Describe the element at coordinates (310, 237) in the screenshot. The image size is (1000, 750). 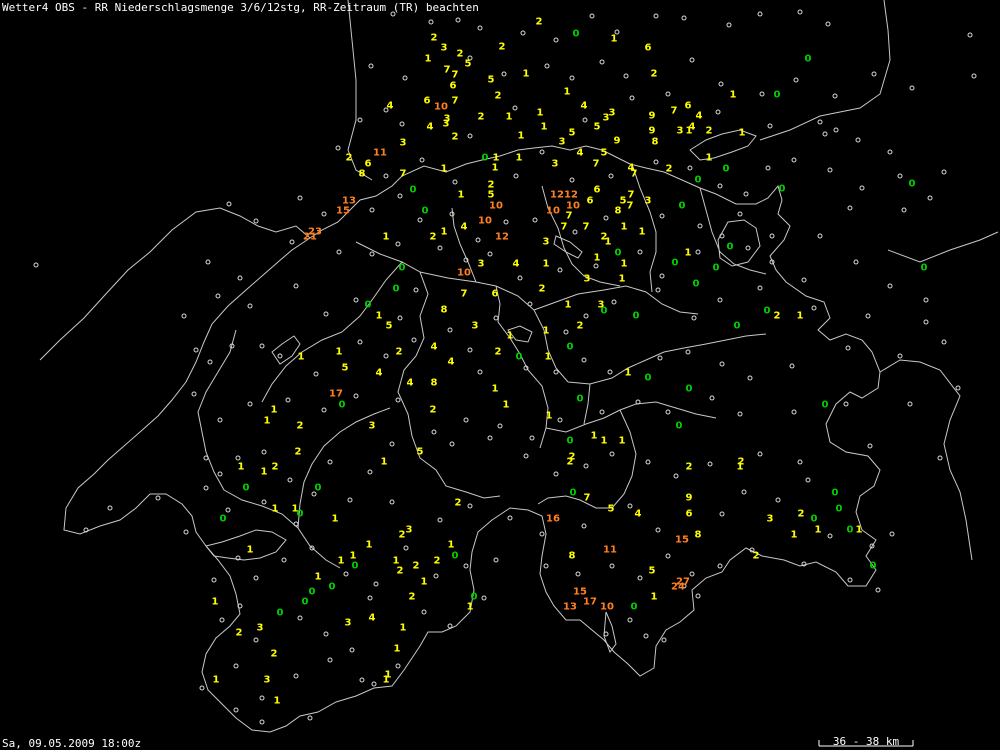
I see `precip-value: 21` at that location.